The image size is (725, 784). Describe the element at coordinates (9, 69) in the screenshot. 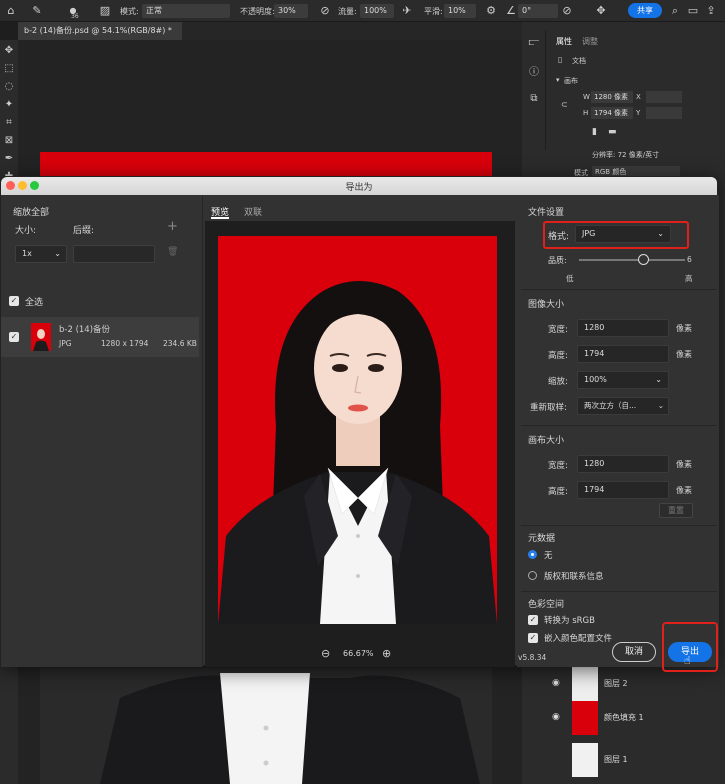

I see `marquee-tool-icon: ⬚` at that location.